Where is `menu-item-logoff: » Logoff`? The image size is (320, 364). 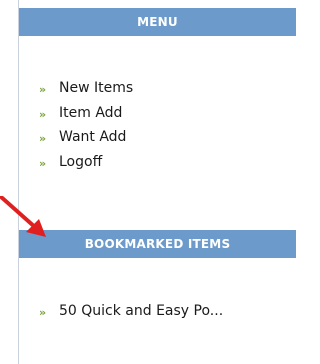 menu-item-logoff: » Logoff is located at coordinates (76, 164).